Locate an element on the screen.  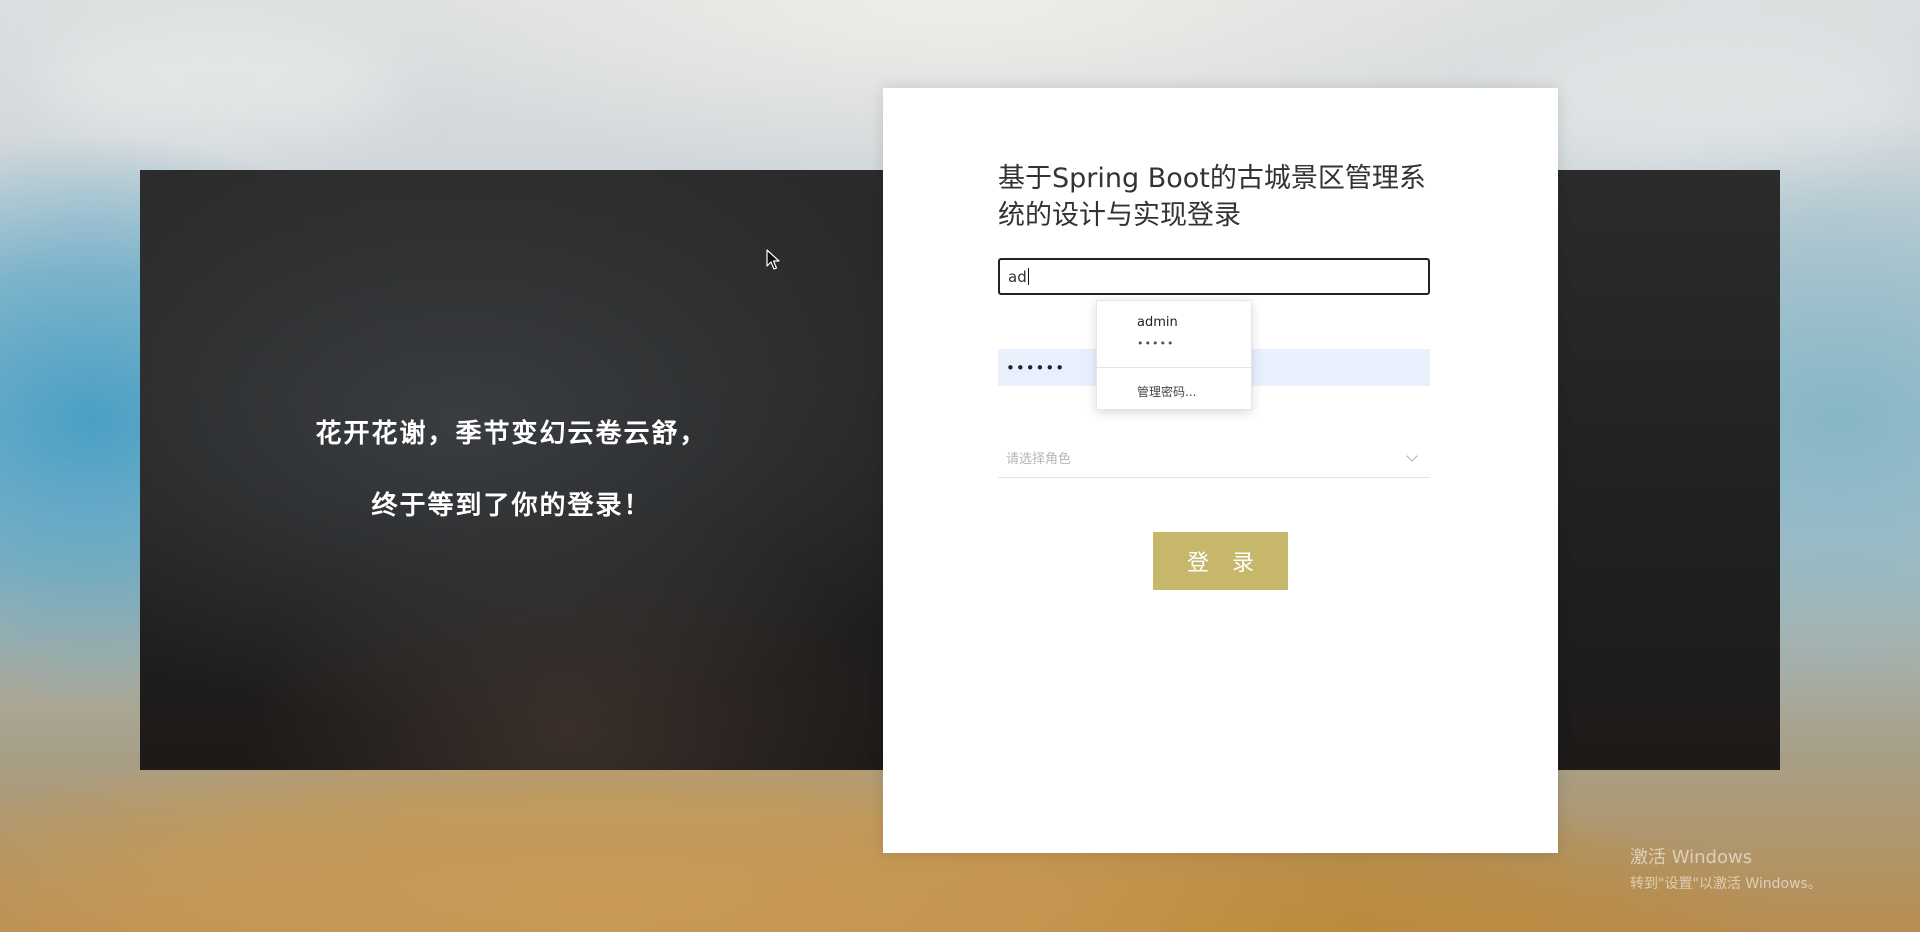
chevron-down-icon is located at coordinates (1412, 455).